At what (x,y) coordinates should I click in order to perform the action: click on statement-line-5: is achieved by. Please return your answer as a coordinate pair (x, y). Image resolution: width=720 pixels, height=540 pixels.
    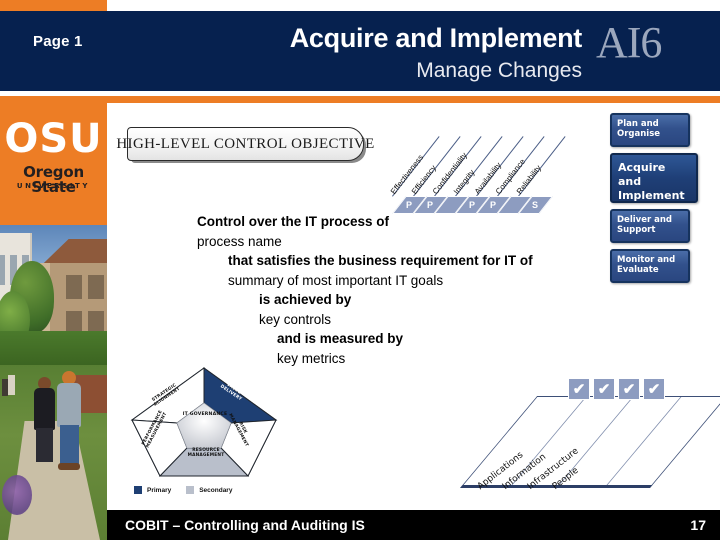
    Looking at the image, I should click on (305, 299).